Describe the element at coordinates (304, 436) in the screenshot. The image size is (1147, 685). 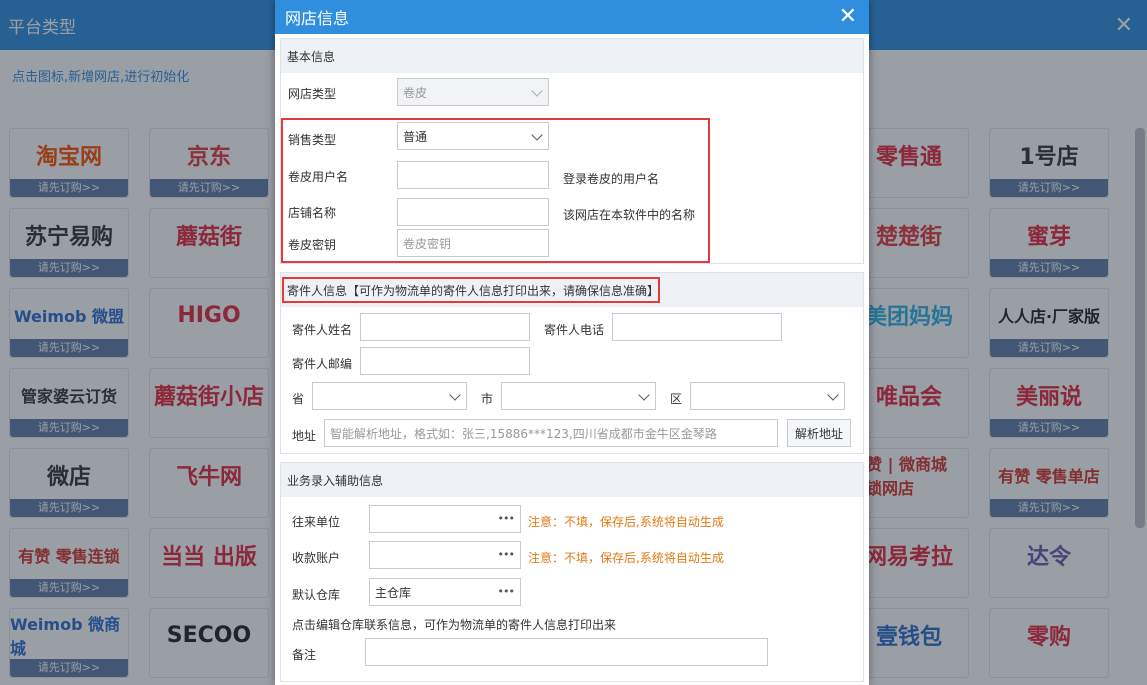
I see `address-label: 地址` at that location.